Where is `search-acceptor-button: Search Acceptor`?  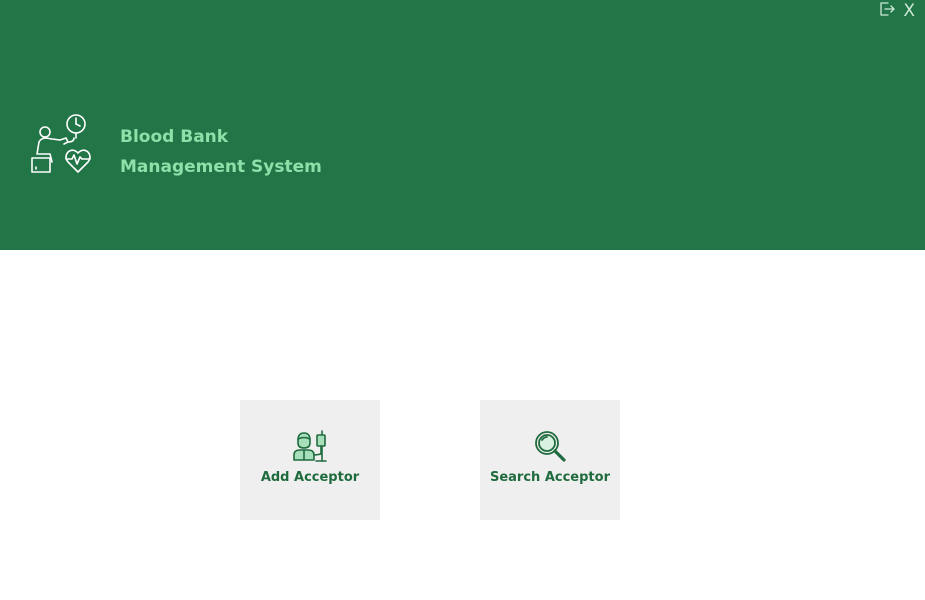
search-acceptor-button: Search Acceptor is located at coordinates (550, 460).